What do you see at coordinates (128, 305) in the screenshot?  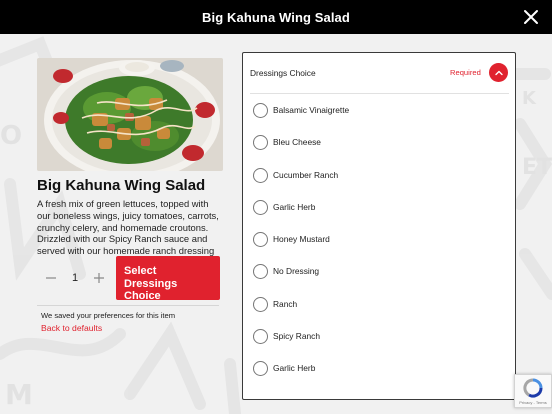 I see `divider` at bounding box center [128, 305].